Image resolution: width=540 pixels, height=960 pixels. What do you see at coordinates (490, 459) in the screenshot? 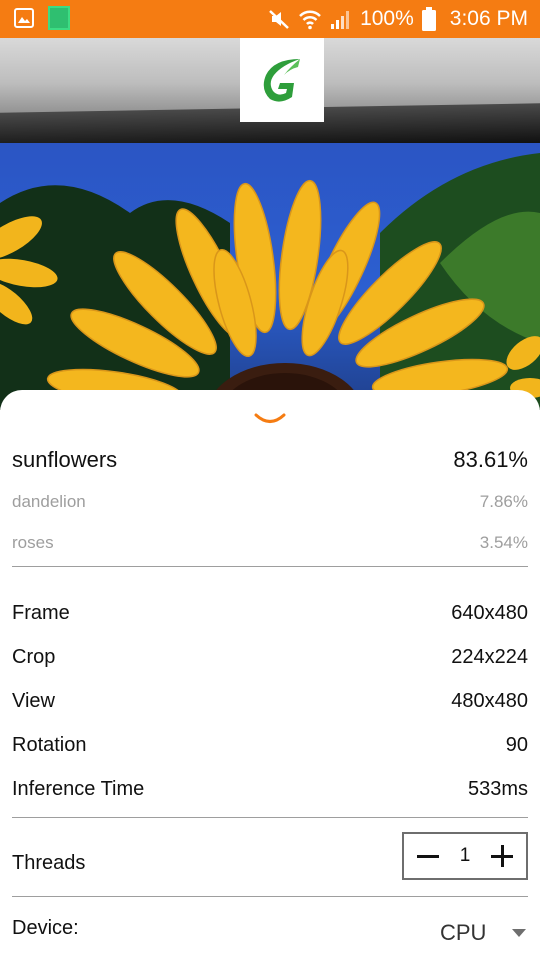
I see `top-result-value: 83.61%` at bounding box center [490, 459].